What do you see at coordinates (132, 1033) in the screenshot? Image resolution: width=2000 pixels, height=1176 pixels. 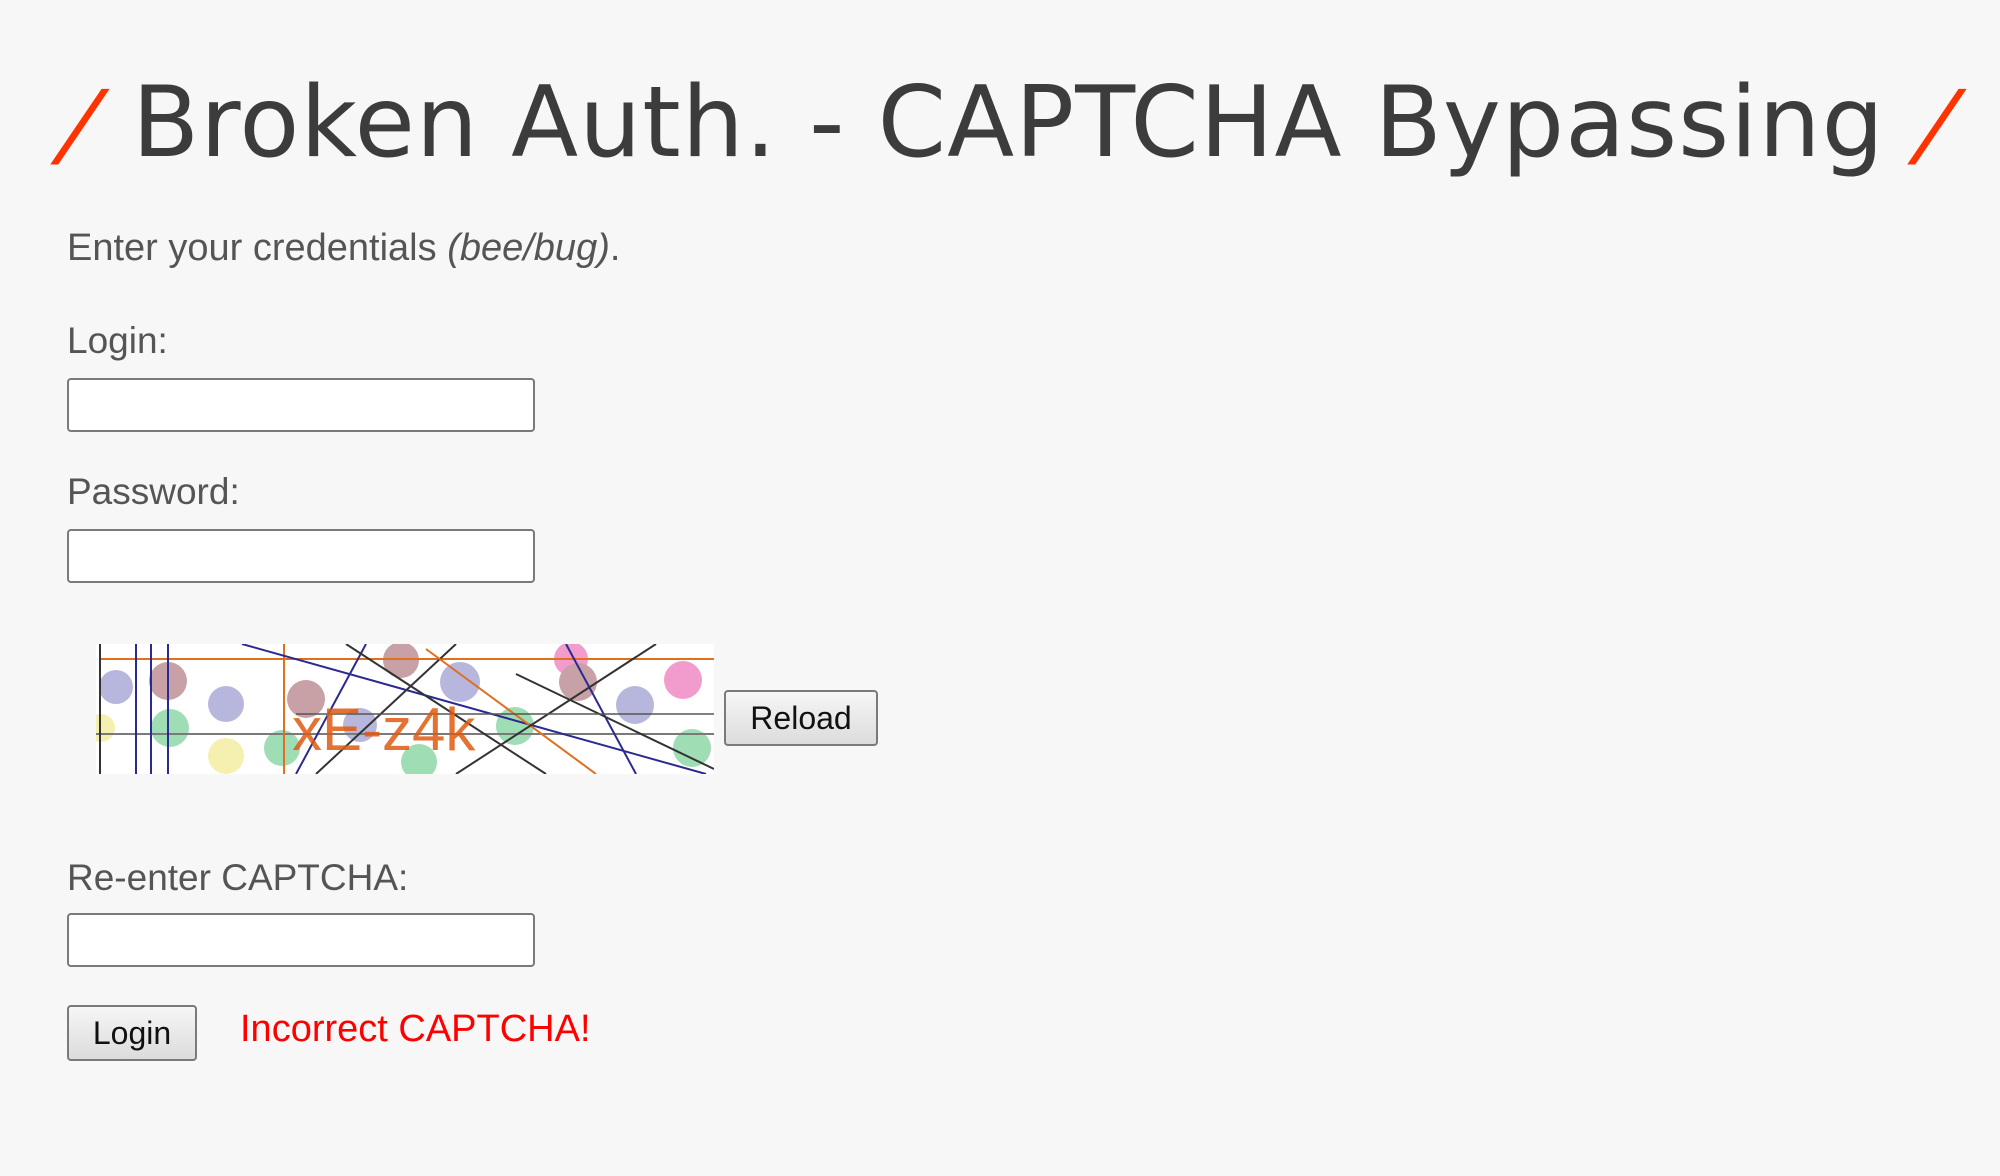 I see `login-submit-button: Login` at bounding box center [132, 1033].